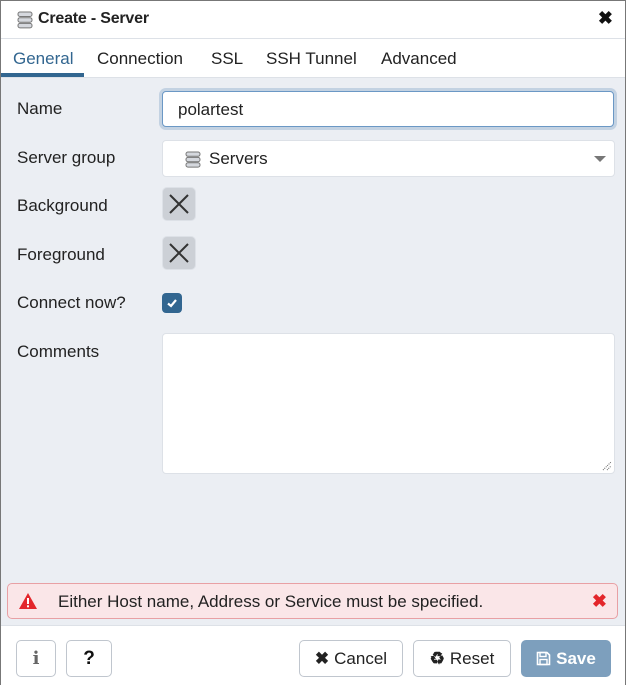 The width and height of the screenshot is (626, 685). What do you see at coordinates (211, 109) in the screenshot?
I see `name-input-value: polartest` at bounding box center [211, 109].